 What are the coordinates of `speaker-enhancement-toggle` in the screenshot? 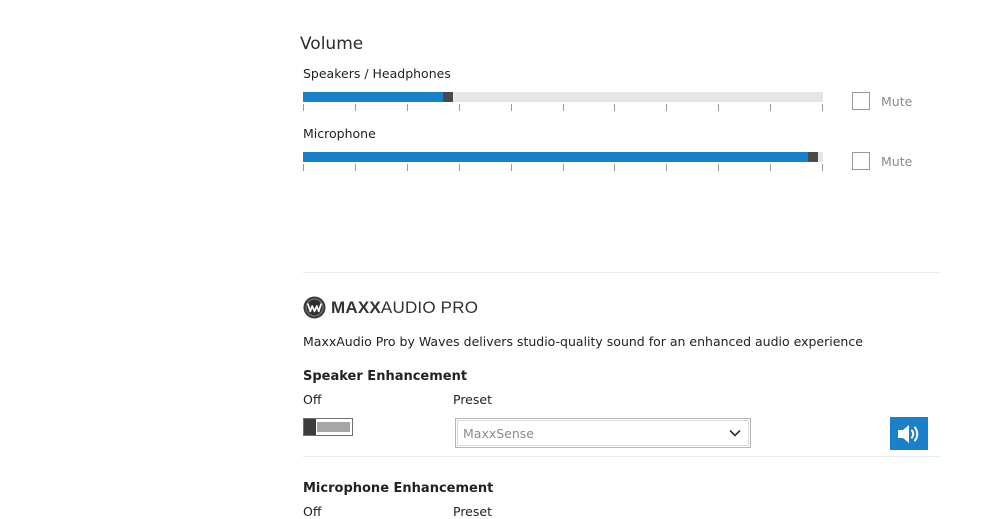 It's located at (328, 427).